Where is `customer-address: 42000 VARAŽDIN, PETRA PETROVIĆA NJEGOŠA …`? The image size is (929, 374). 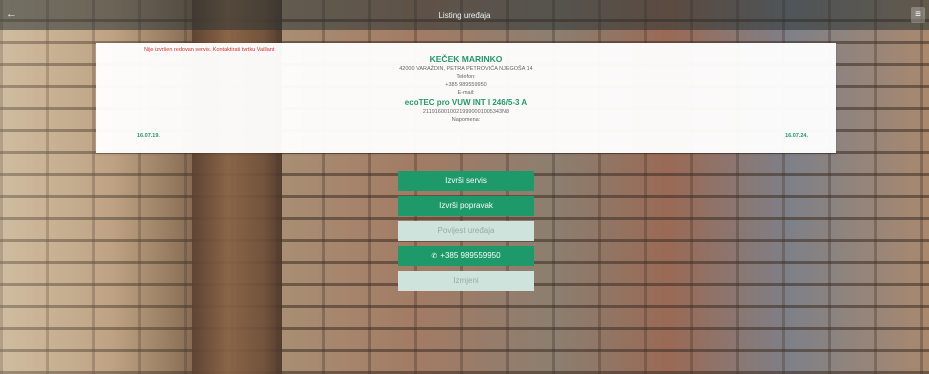
customer-address: 42000 VARAŽDIN, PETRA PETROVIĆA NJEGOŠA … is located at coordinates (466, 69).